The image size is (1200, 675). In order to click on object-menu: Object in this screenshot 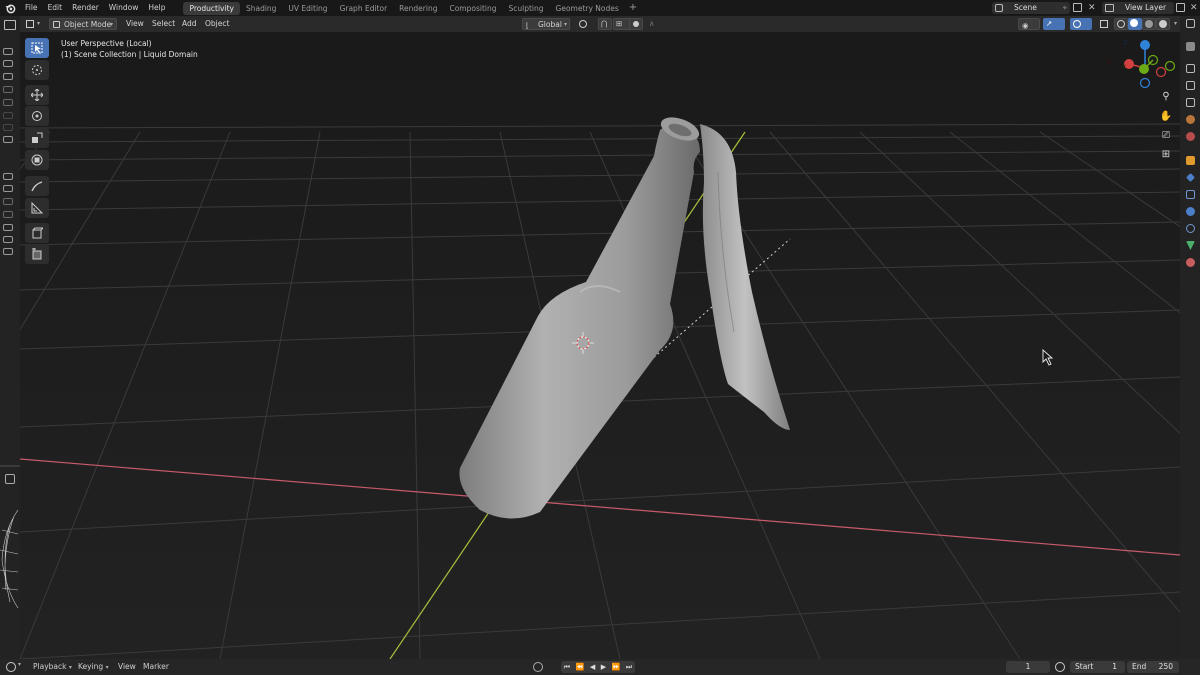, I will do `click(217, 24)`.